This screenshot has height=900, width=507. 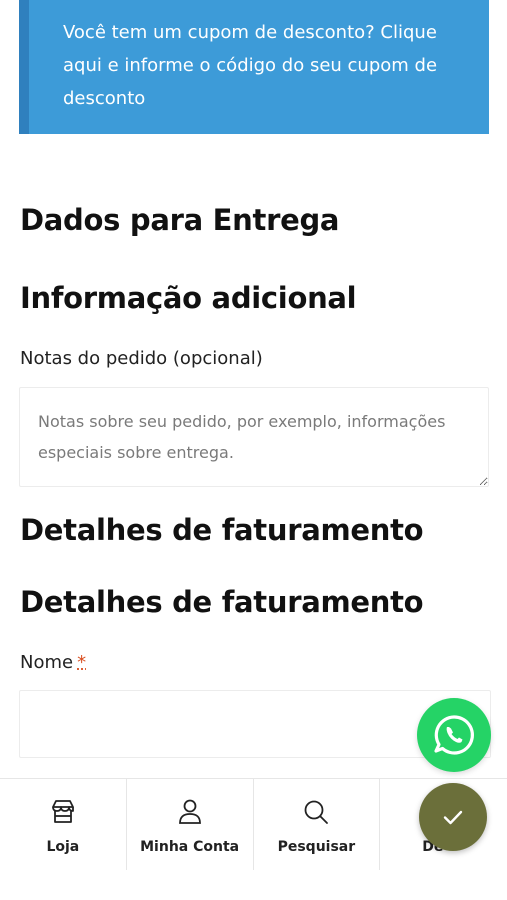 What do you see at coordinates (190, 825) in the screenshot?
I see `nav-item-account: Minha Conta` at bounding box center [190, 825].